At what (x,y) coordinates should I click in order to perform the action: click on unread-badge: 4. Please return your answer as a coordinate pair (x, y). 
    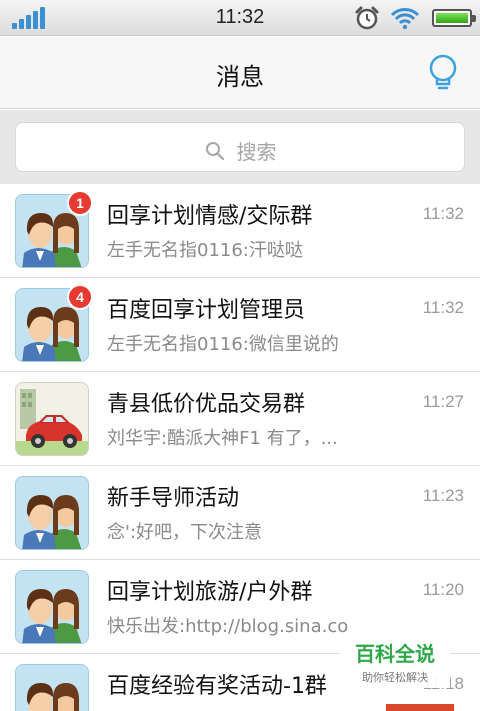
    Looking at the image, I should click on (80, 297).